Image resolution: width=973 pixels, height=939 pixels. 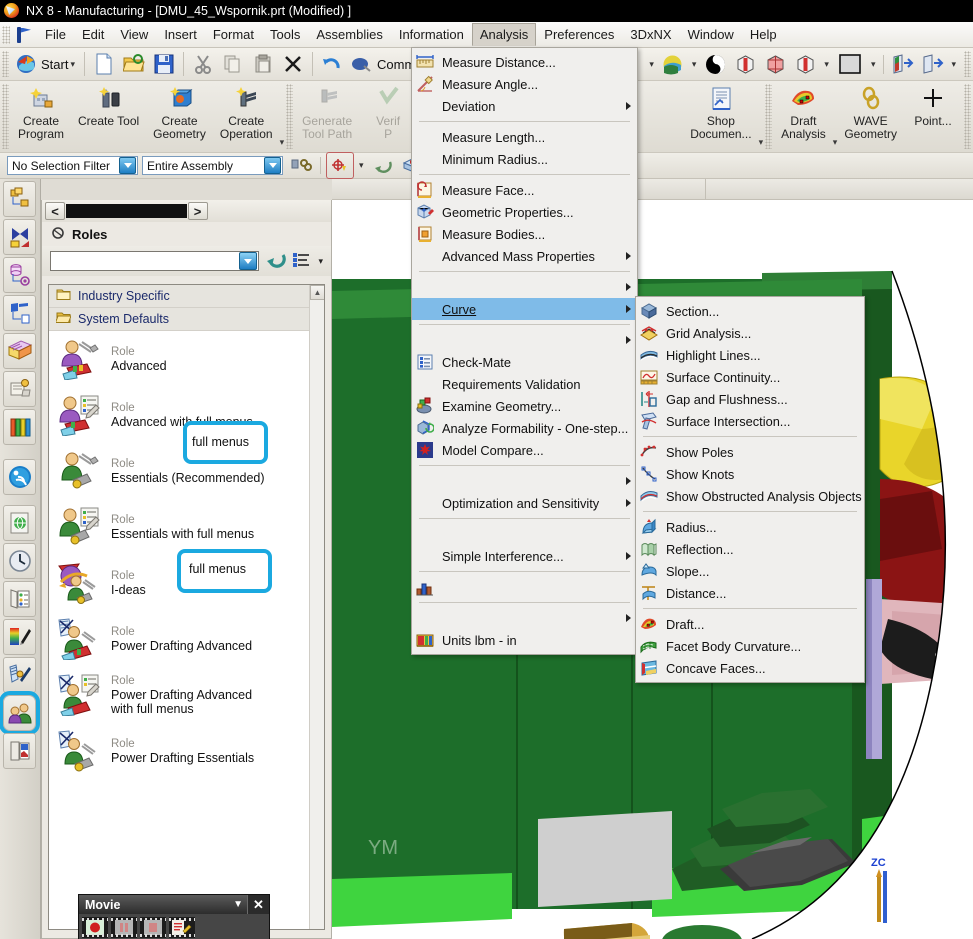 What do you see at coordinates (19, 351) in the screenshot?
I see `resource-reuse-library` at bounding box center [19, 351].